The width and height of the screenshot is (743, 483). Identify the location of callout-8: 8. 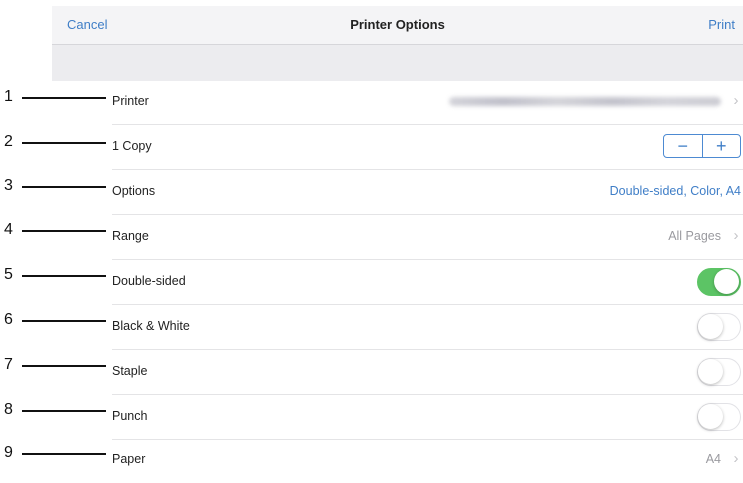
(55, 410).